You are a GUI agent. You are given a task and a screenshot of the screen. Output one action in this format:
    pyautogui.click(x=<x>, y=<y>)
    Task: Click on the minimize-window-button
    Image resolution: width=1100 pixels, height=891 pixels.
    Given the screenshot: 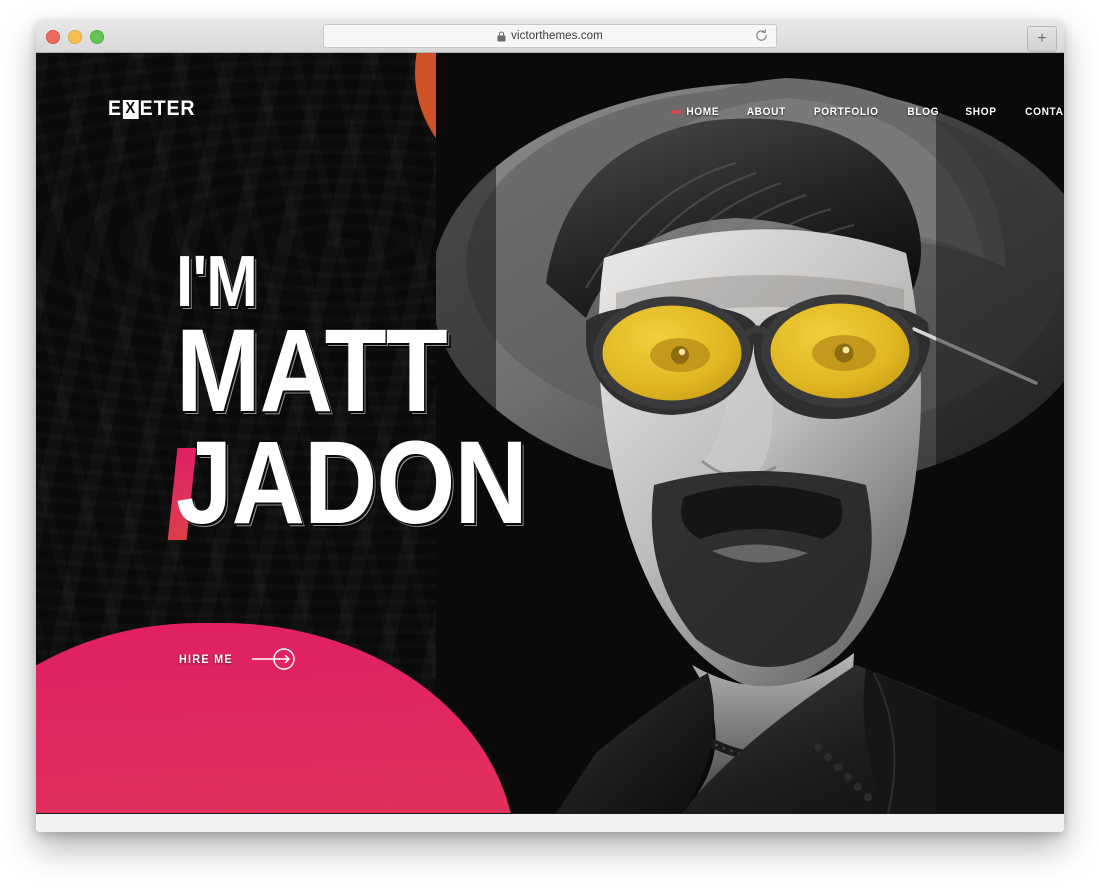 What is the action you would take?
    pyautogui.click(x=75, y=37)
    